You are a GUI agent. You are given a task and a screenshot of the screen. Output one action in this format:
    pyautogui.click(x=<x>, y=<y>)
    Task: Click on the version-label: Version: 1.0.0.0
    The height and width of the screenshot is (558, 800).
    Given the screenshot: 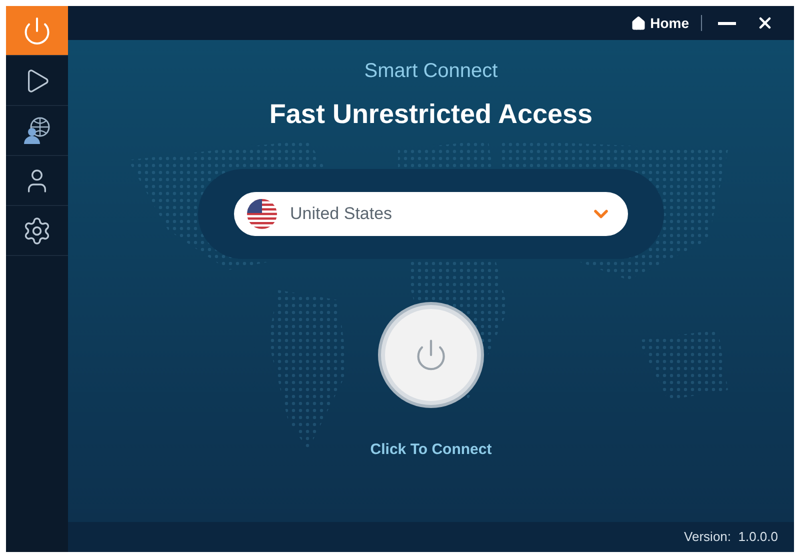 What is the action you would take?
    pyautogui.click(x=731, y=537)
    